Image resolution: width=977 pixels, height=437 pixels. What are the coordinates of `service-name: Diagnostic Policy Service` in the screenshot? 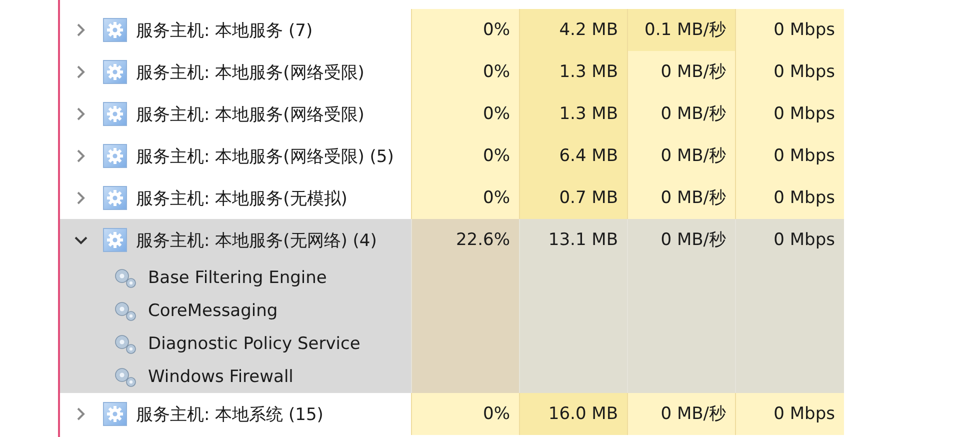 It's located at (254, 344).